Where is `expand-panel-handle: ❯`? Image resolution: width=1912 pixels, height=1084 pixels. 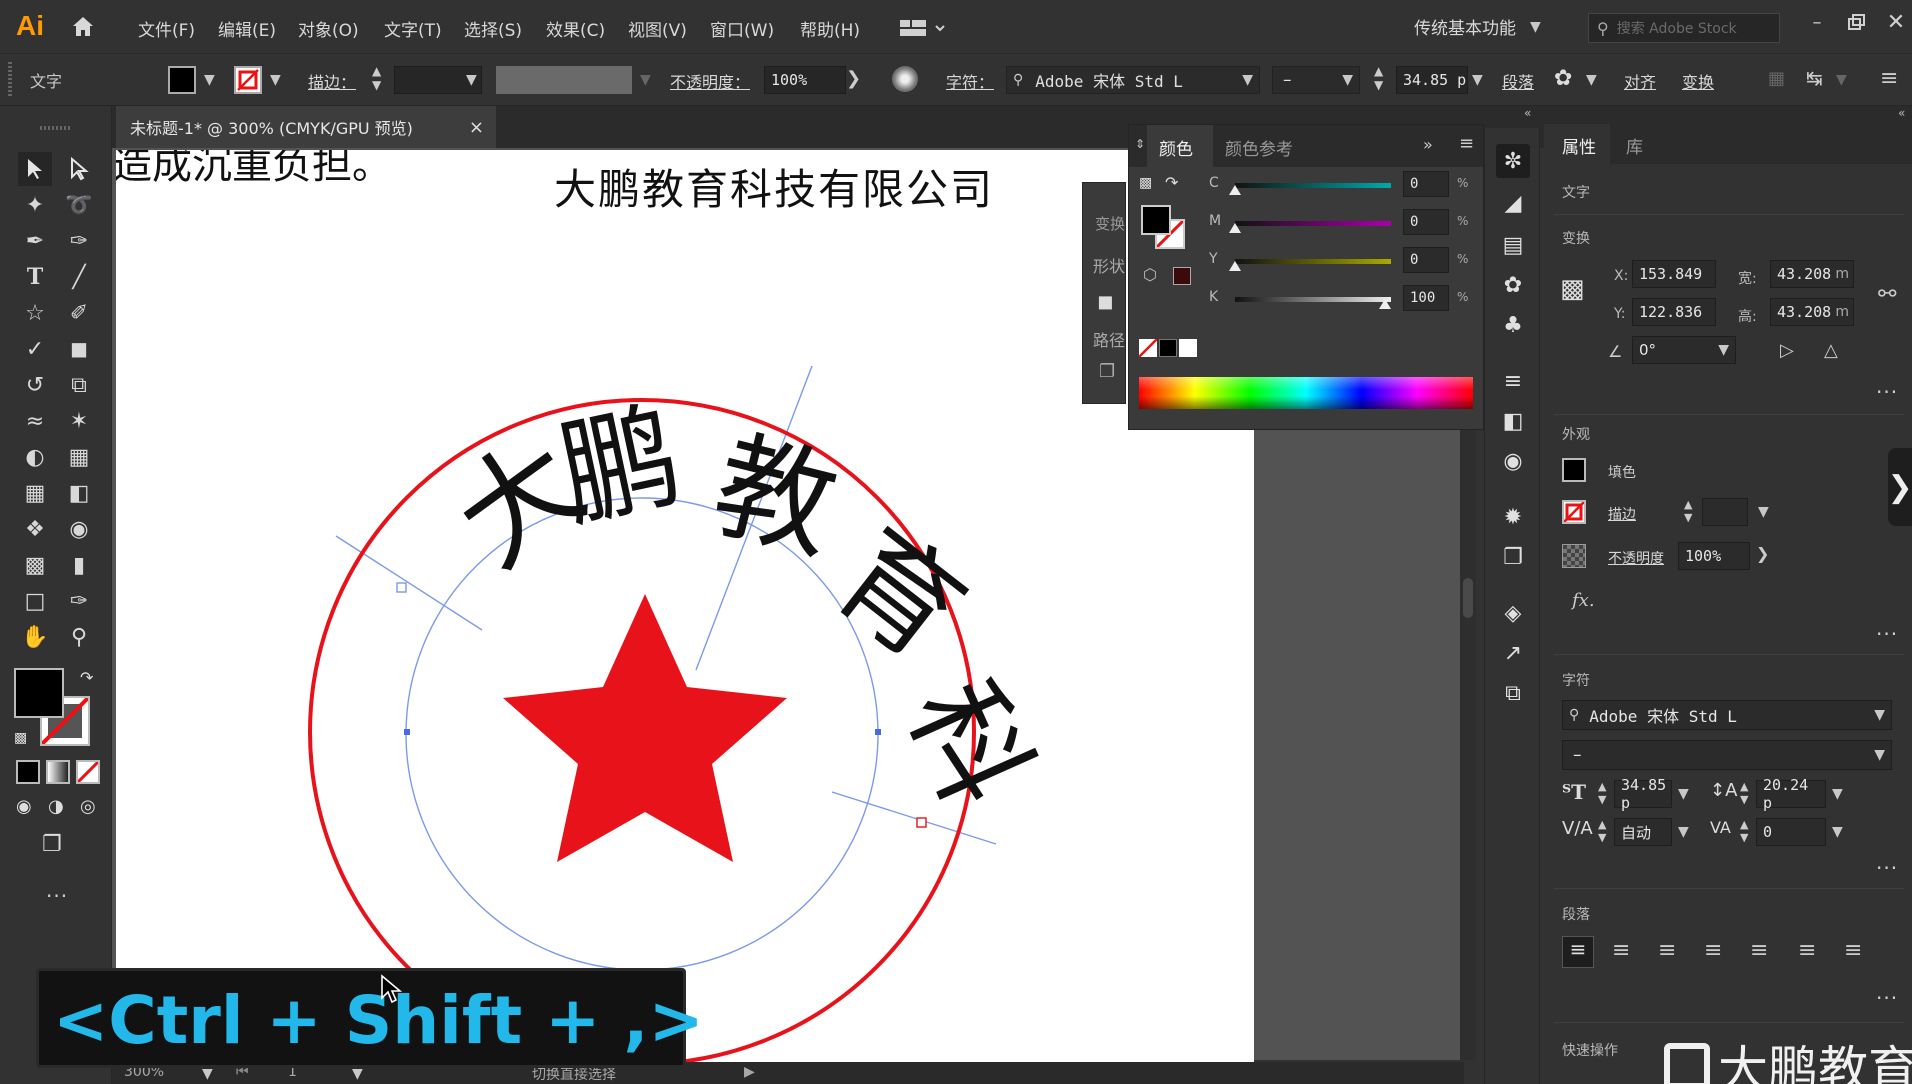 expand-panel-handle: ❯ is located at coordinates (1899, 487).